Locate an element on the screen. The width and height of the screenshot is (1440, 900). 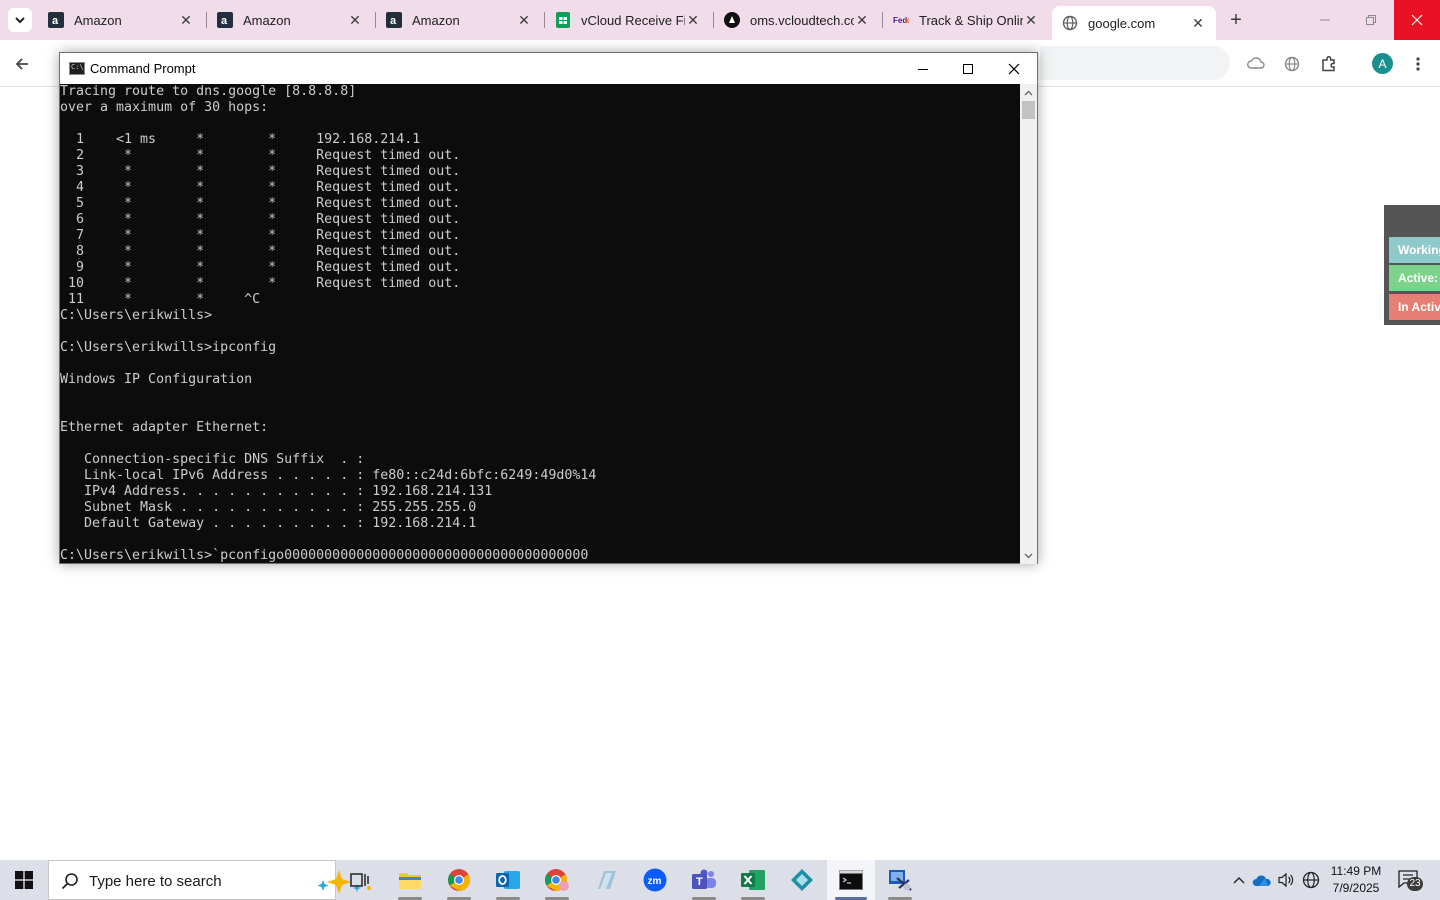
teams-icon: T is located at coordinates (704, 879).